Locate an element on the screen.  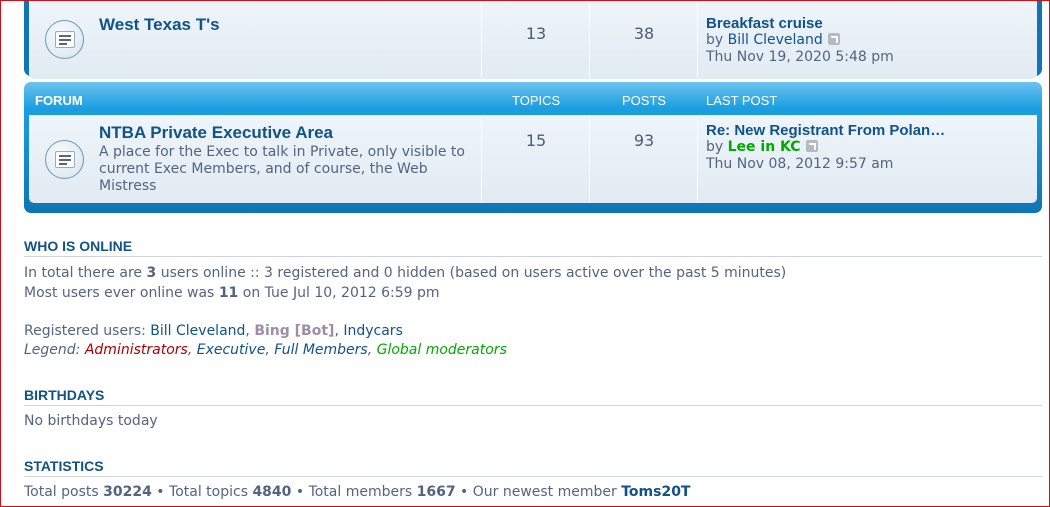
online-total-count: 3 is located at coordinates (151, 273).